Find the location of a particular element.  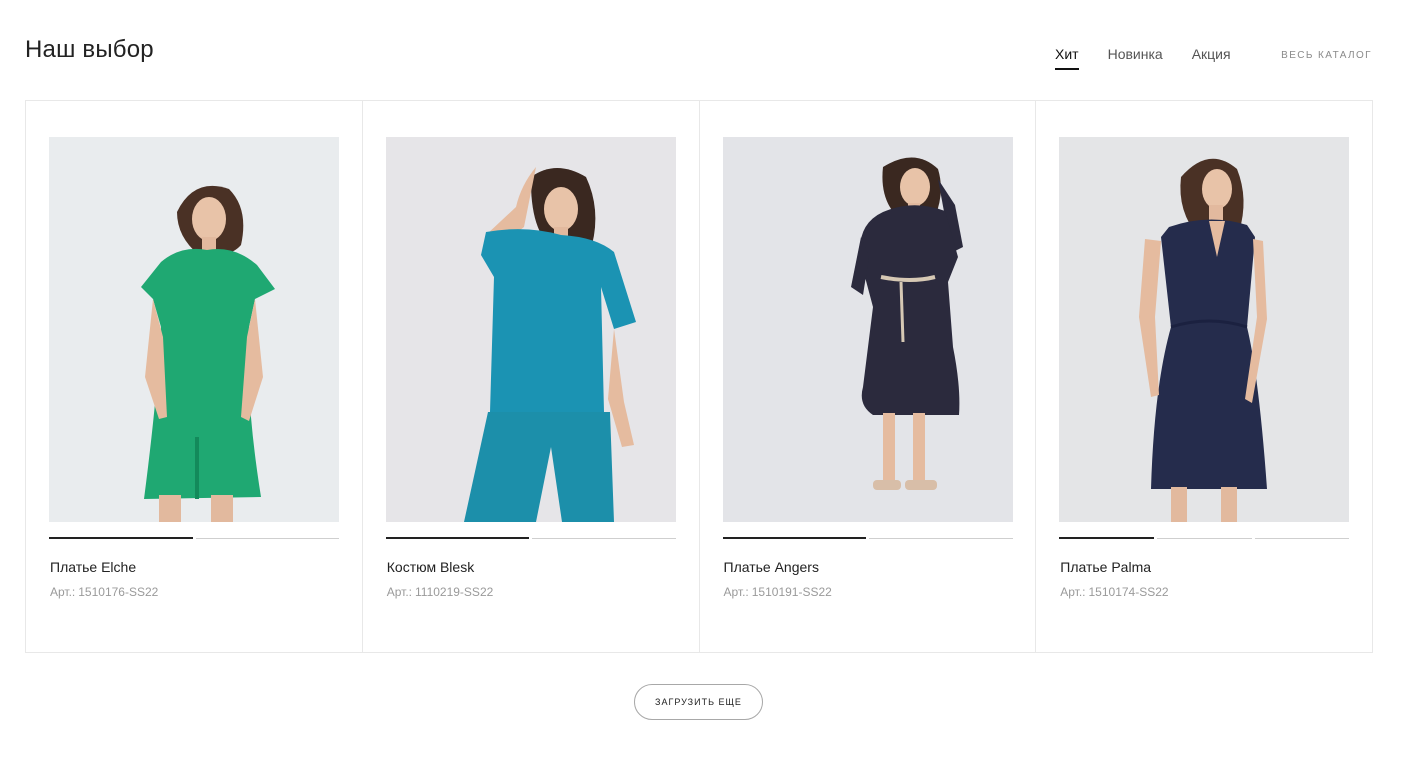

product-name: Платье Palma is located at coordinates (1105, 567).